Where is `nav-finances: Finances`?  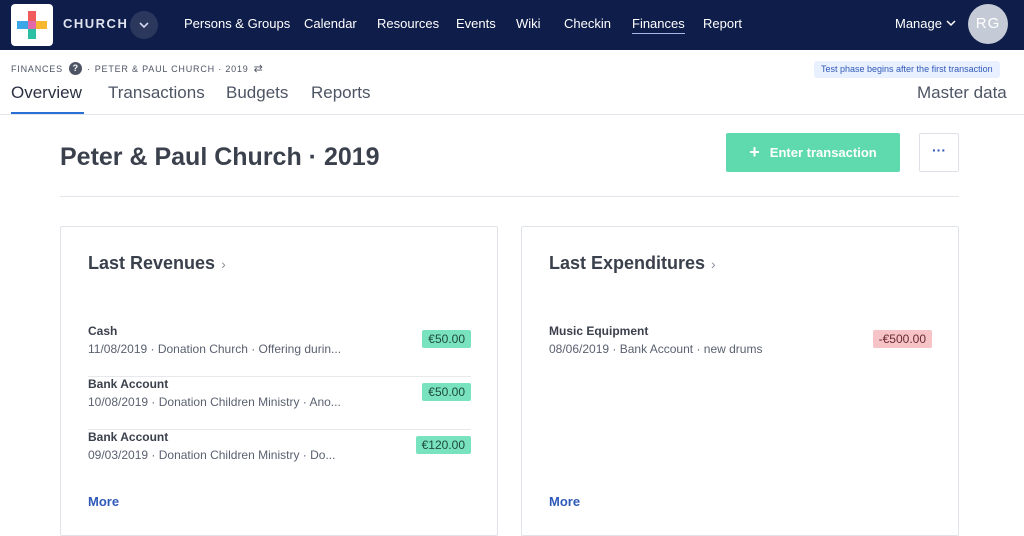
nav-finances: Finances is located at coordinates (658, 25).